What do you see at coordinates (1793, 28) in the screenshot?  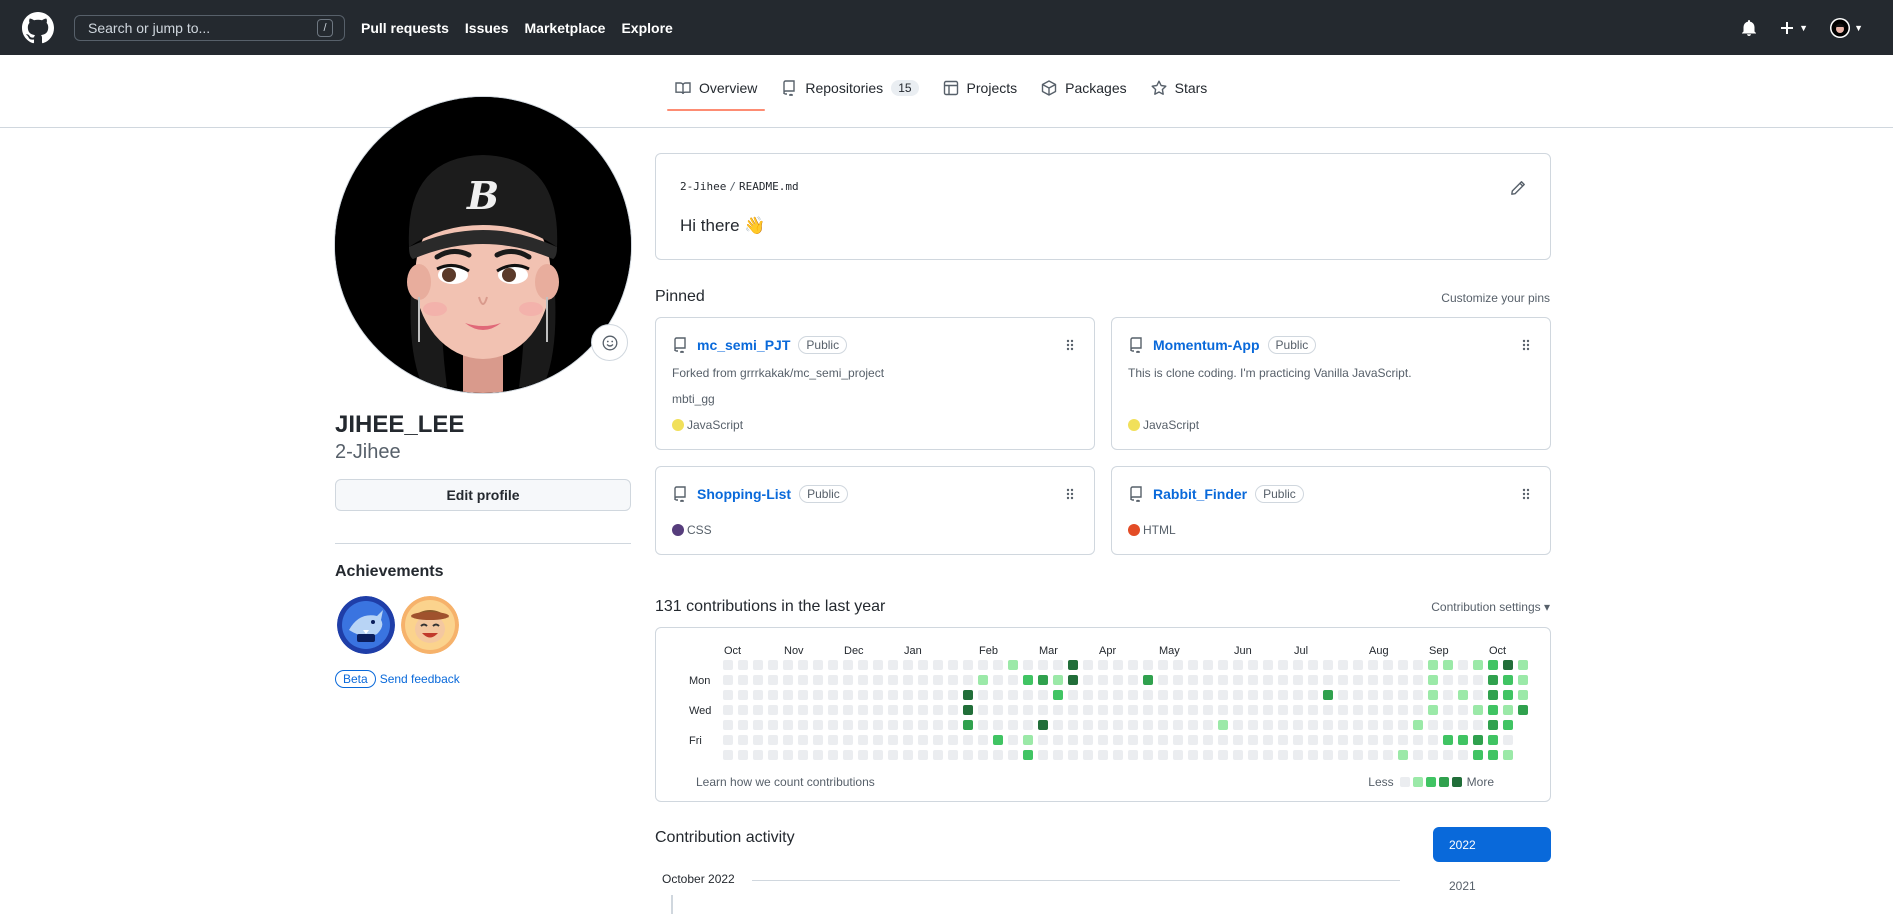 I see `create-new-button: ▼` at bounding box center [1793, 28].